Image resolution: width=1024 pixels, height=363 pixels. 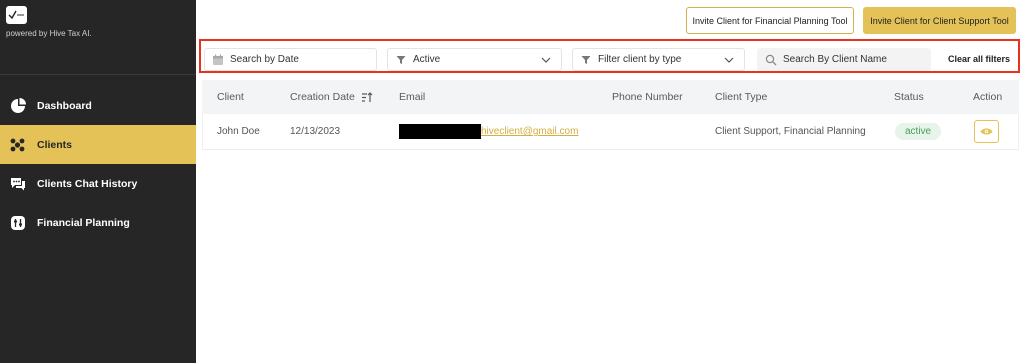 I want to click on client-type-filter-placeholder: Filter client by type, so click(x=640, y=59).